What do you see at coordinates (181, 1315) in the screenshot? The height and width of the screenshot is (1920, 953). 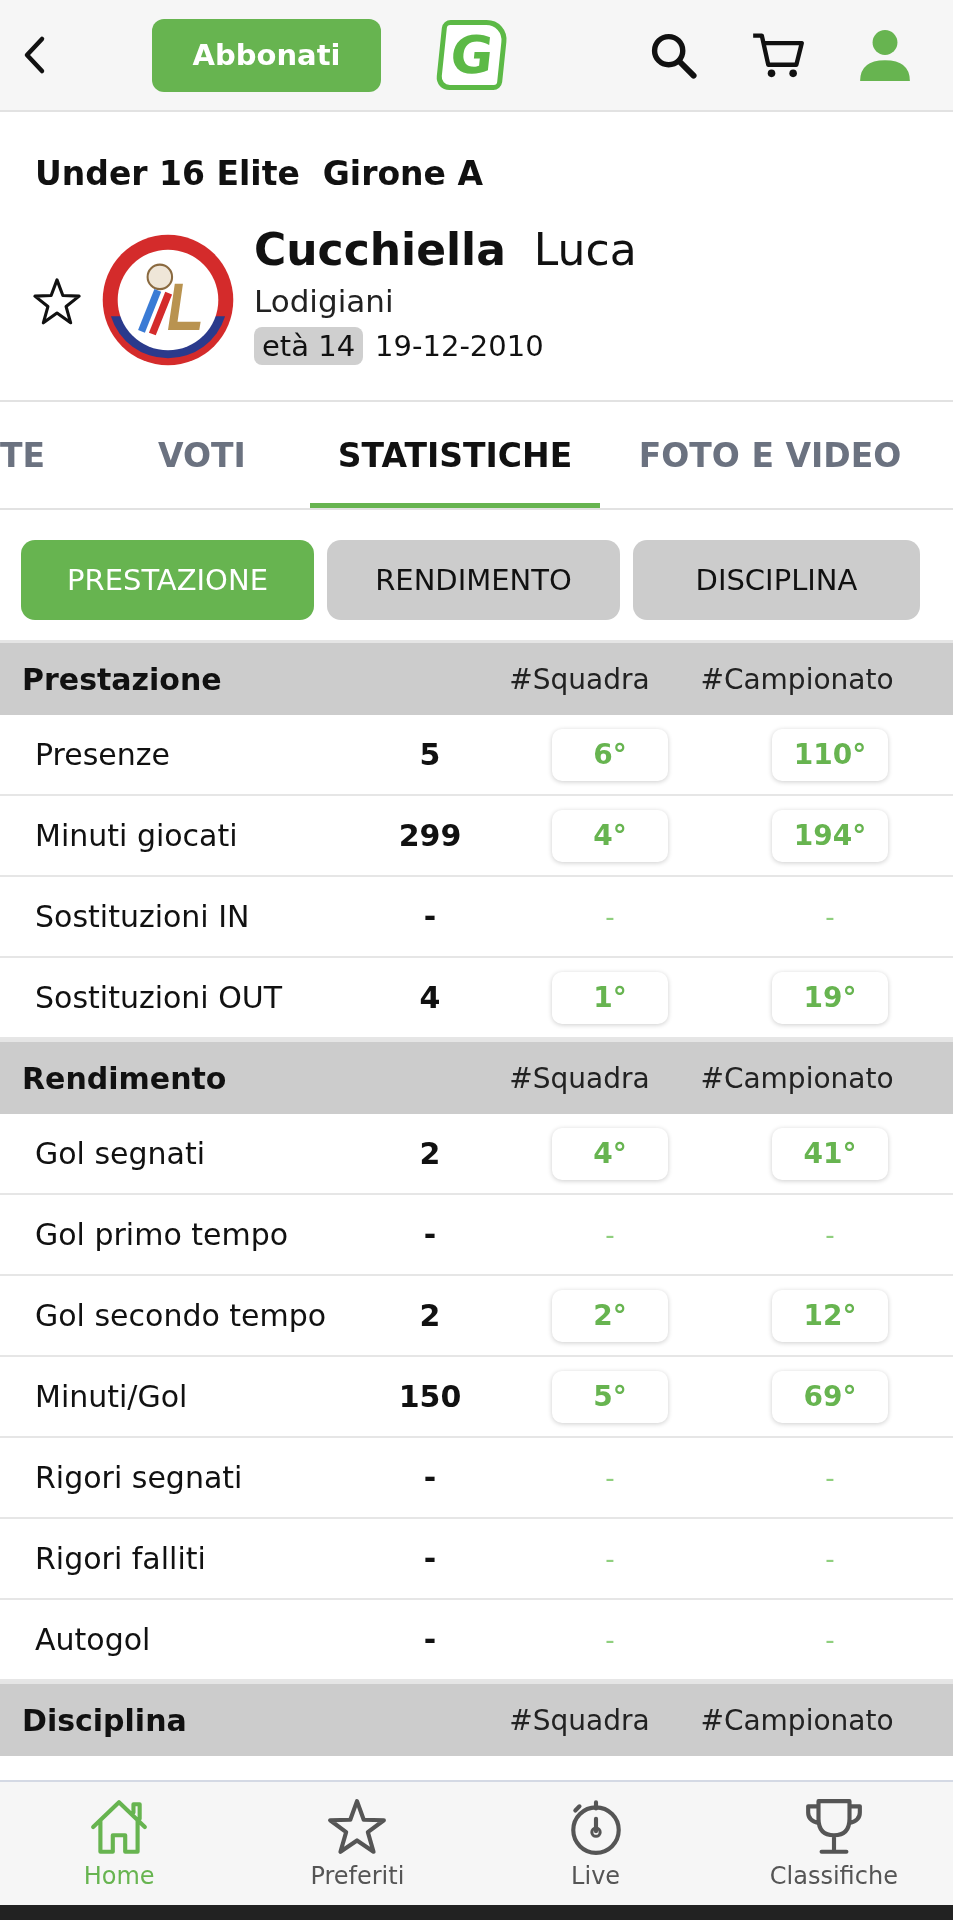 I see `stat-label: Gol secondo tempo` at bounding box center [181, 1315].